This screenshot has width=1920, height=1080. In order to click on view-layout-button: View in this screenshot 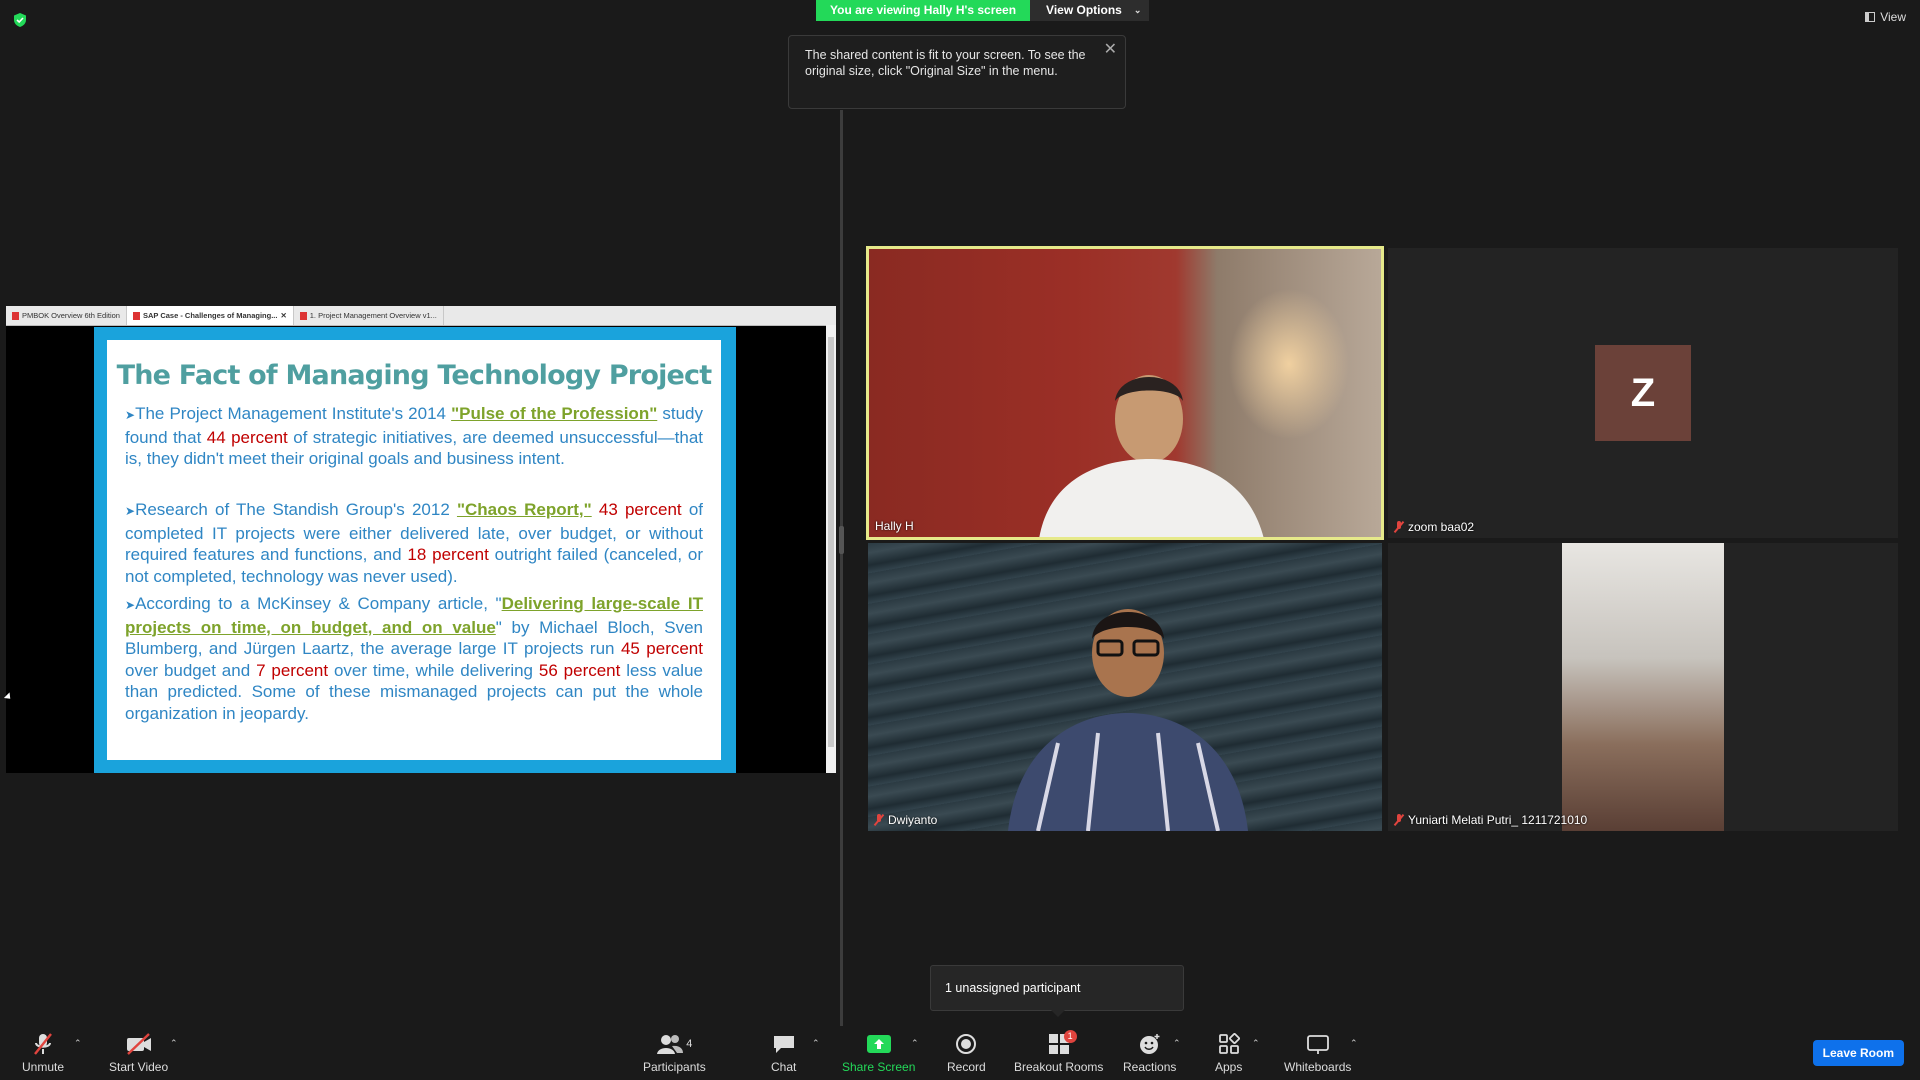, I will do `click(1885, 17)`.